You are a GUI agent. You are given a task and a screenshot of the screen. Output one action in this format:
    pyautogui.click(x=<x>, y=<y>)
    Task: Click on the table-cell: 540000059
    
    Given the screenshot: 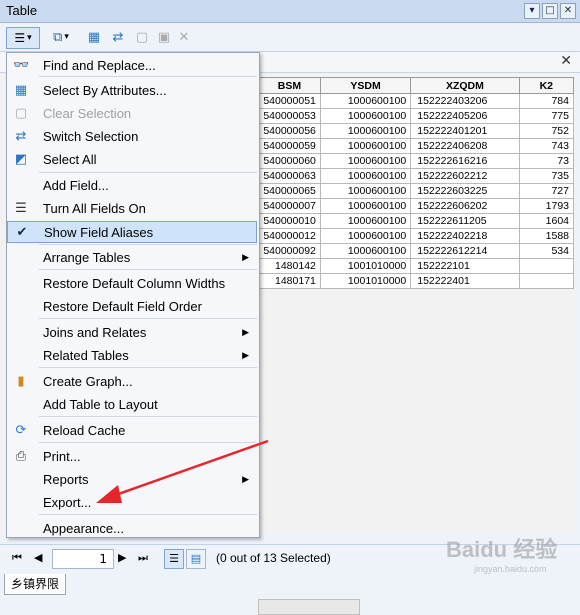 What is the action you would take?
    pyautogui.click(x=289, y=146)
    